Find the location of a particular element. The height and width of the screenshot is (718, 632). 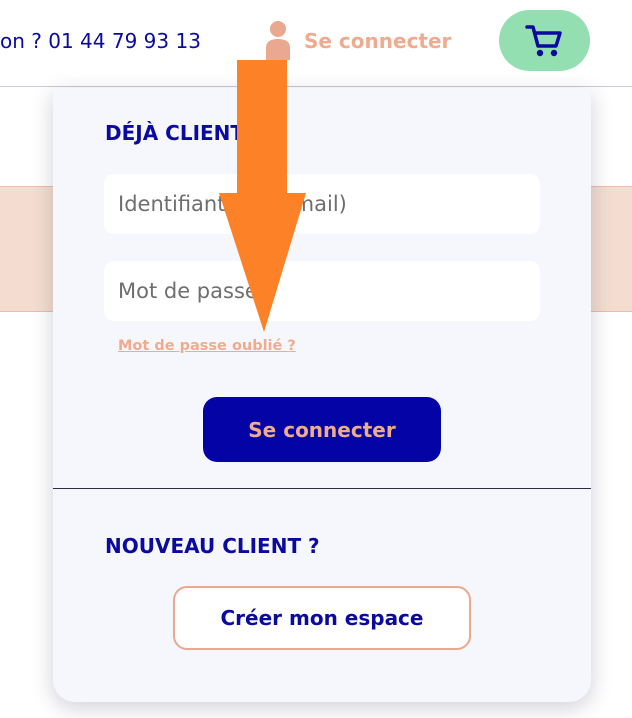

create-account-button: Créer mon espace is located at coordinates (322, 618).